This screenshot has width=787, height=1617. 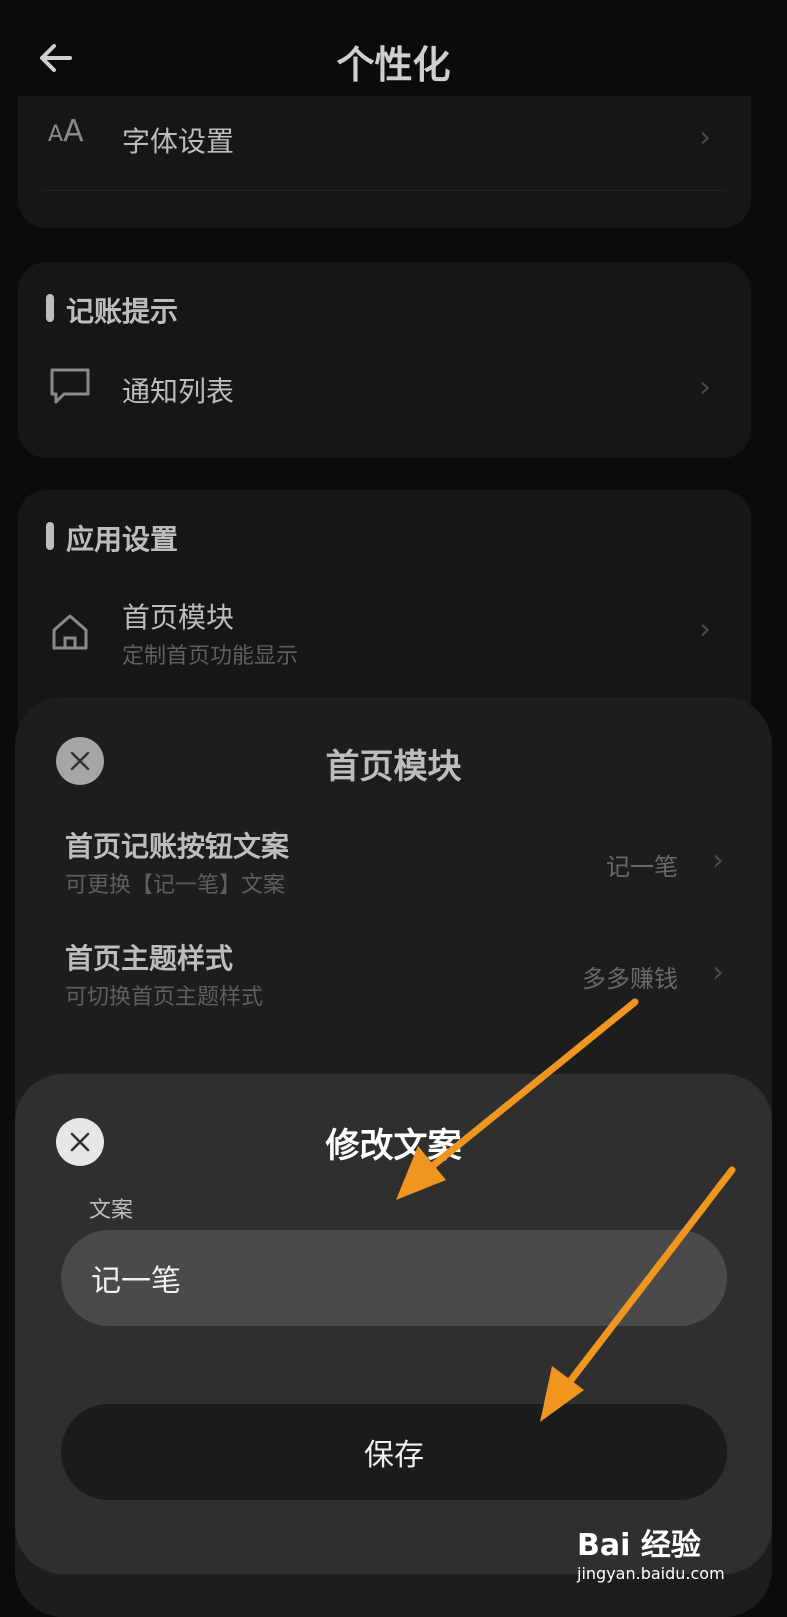 What do you see at coordinates (393, 65) in the screenshot?
I see `page-title: 个性化` at bounding box center [393, 65].